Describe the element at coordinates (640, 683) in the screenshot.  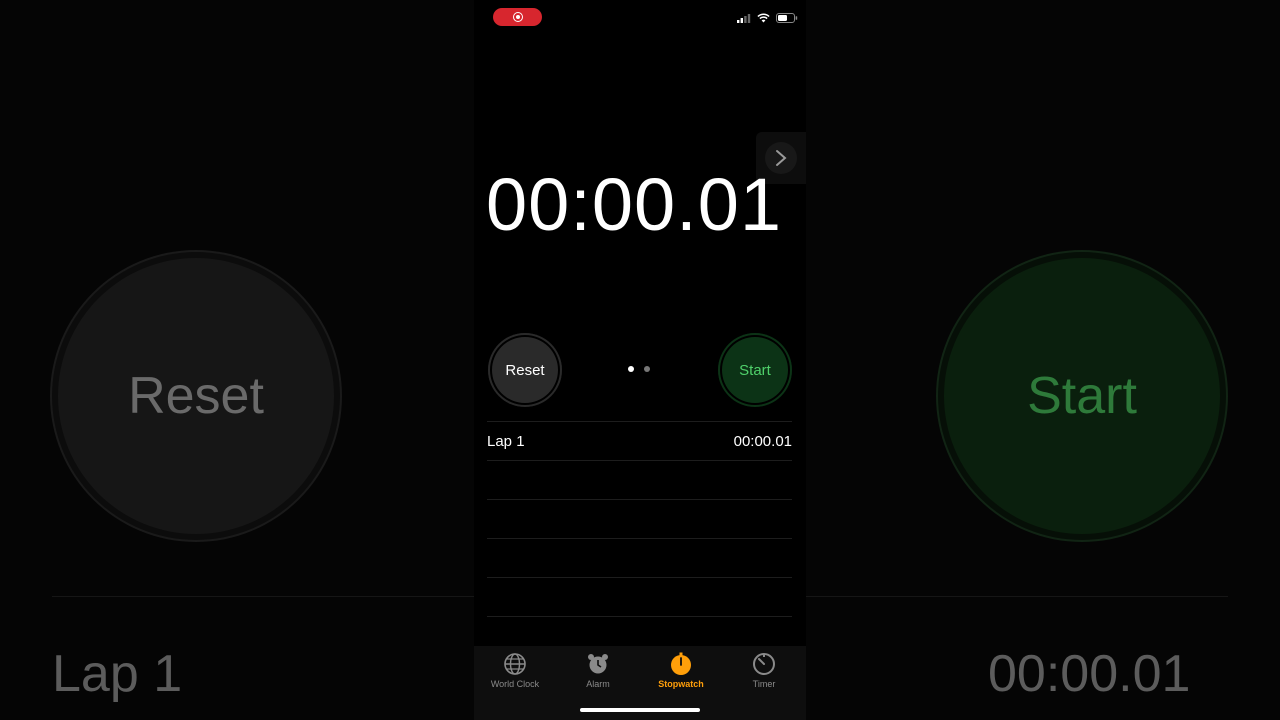
I see `tab-bar: World Clock Alarm Stopwatch Timer` at that location.